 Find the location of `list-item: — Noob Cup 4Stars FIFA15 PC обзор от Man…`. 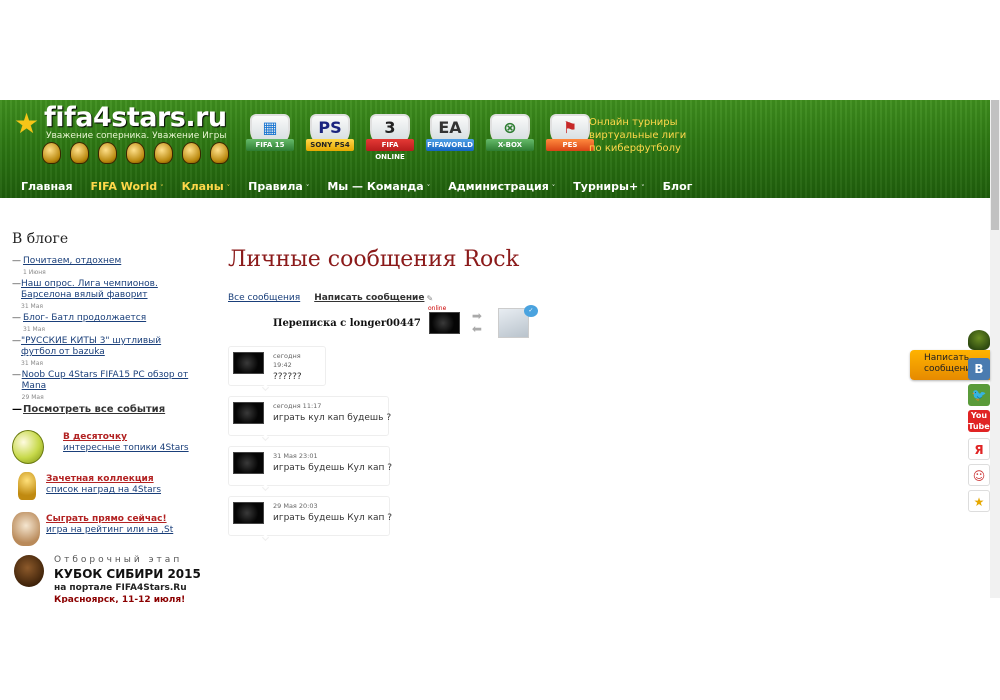

list-item: — Noob Cup 4Stars FIFA15 PC обзор от Man… is located at coordinates (102, 386).